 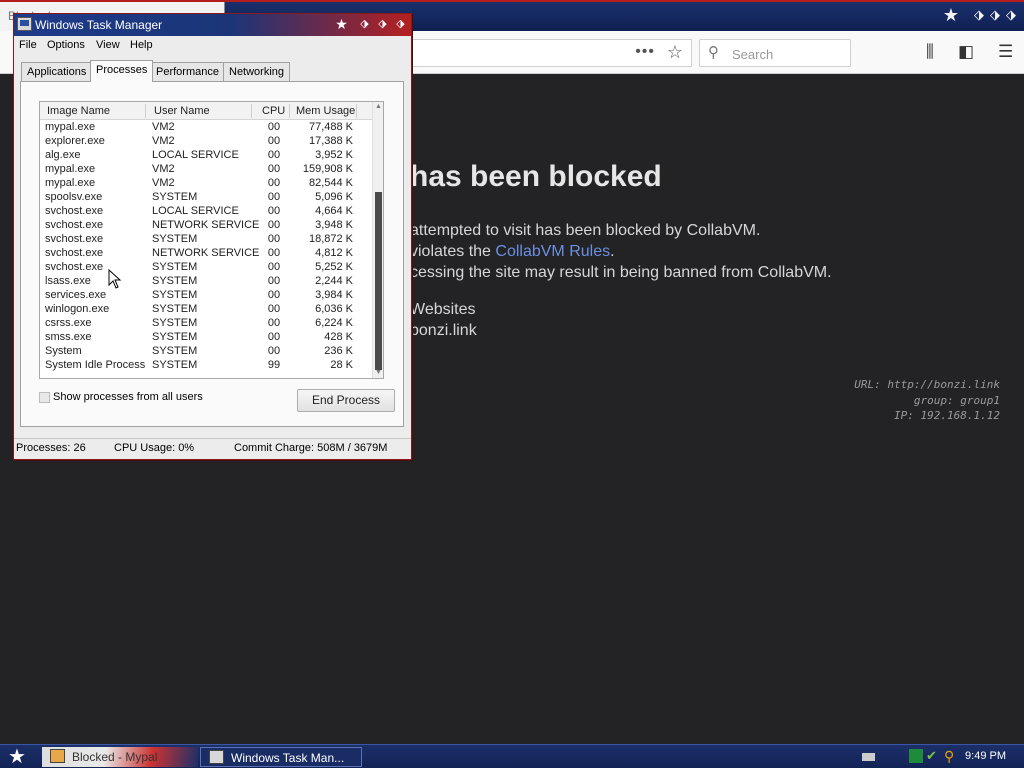 What do you see at coordinates (930, 52) in the screenshot?
I see `library-icon: ⫼` at bounding box center [930, 52].